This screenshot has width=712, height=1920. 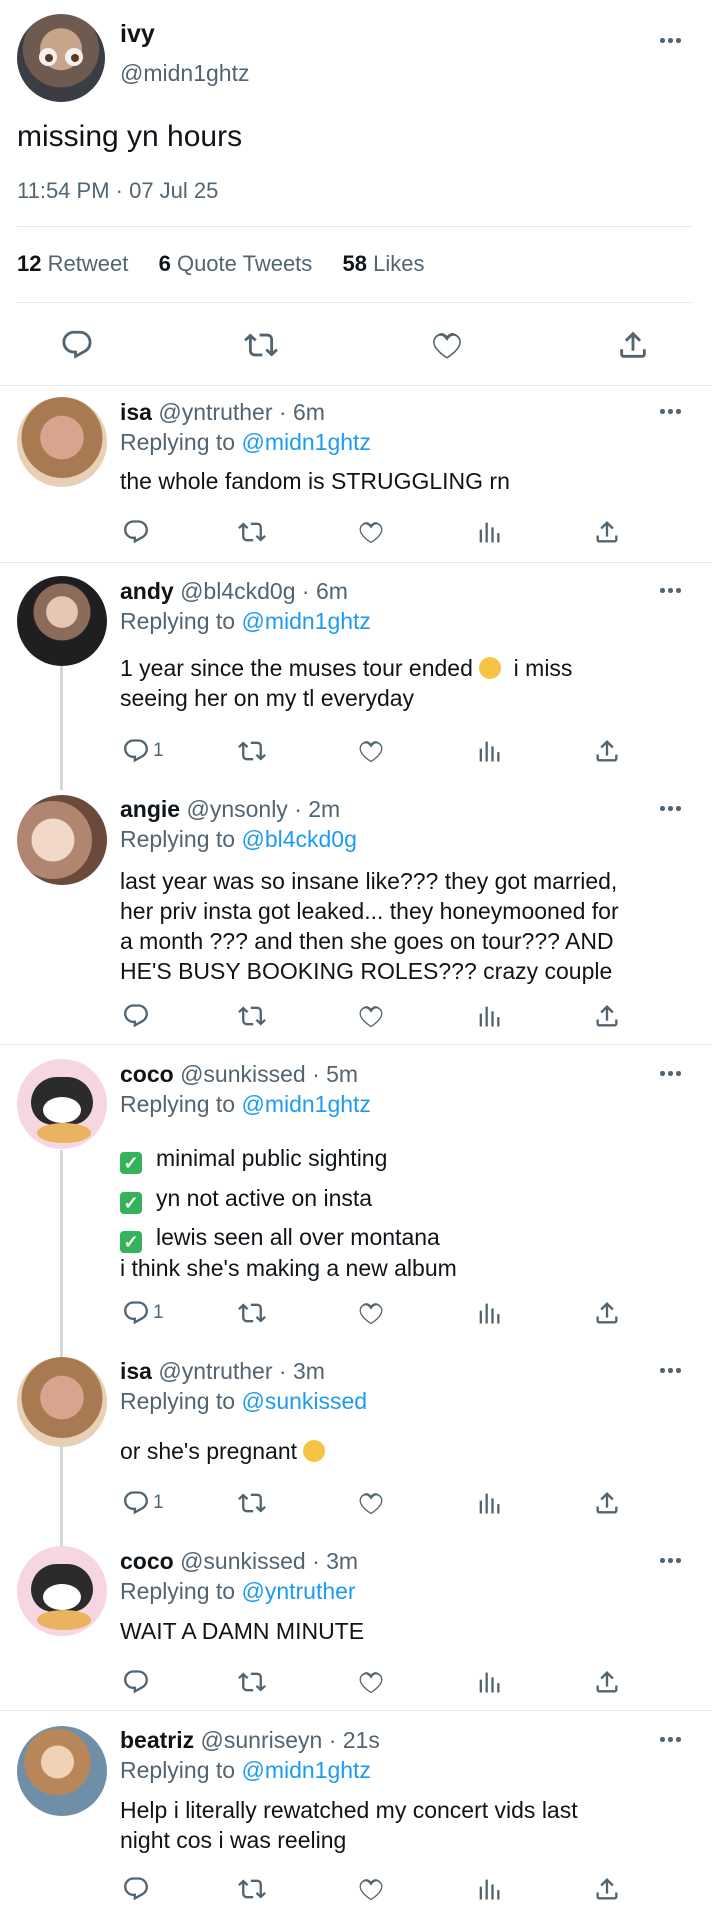 What do you see at coordinates (150, 809) in the screenshot?
I see `reply-author-name: angie` at bounding box center [150, 809].